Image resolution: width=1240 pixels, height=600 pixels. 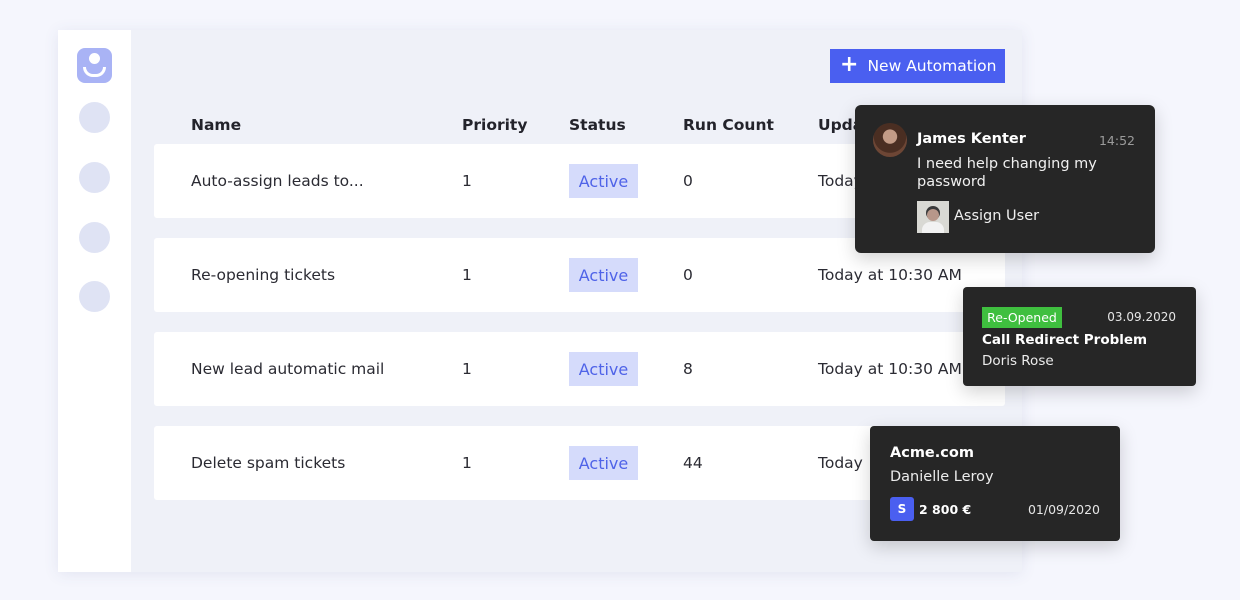 What do you see at coordinates (996, 216) in the screenshot?
I see `assign-user-label: Assign User` at bounding box center [996, 216].